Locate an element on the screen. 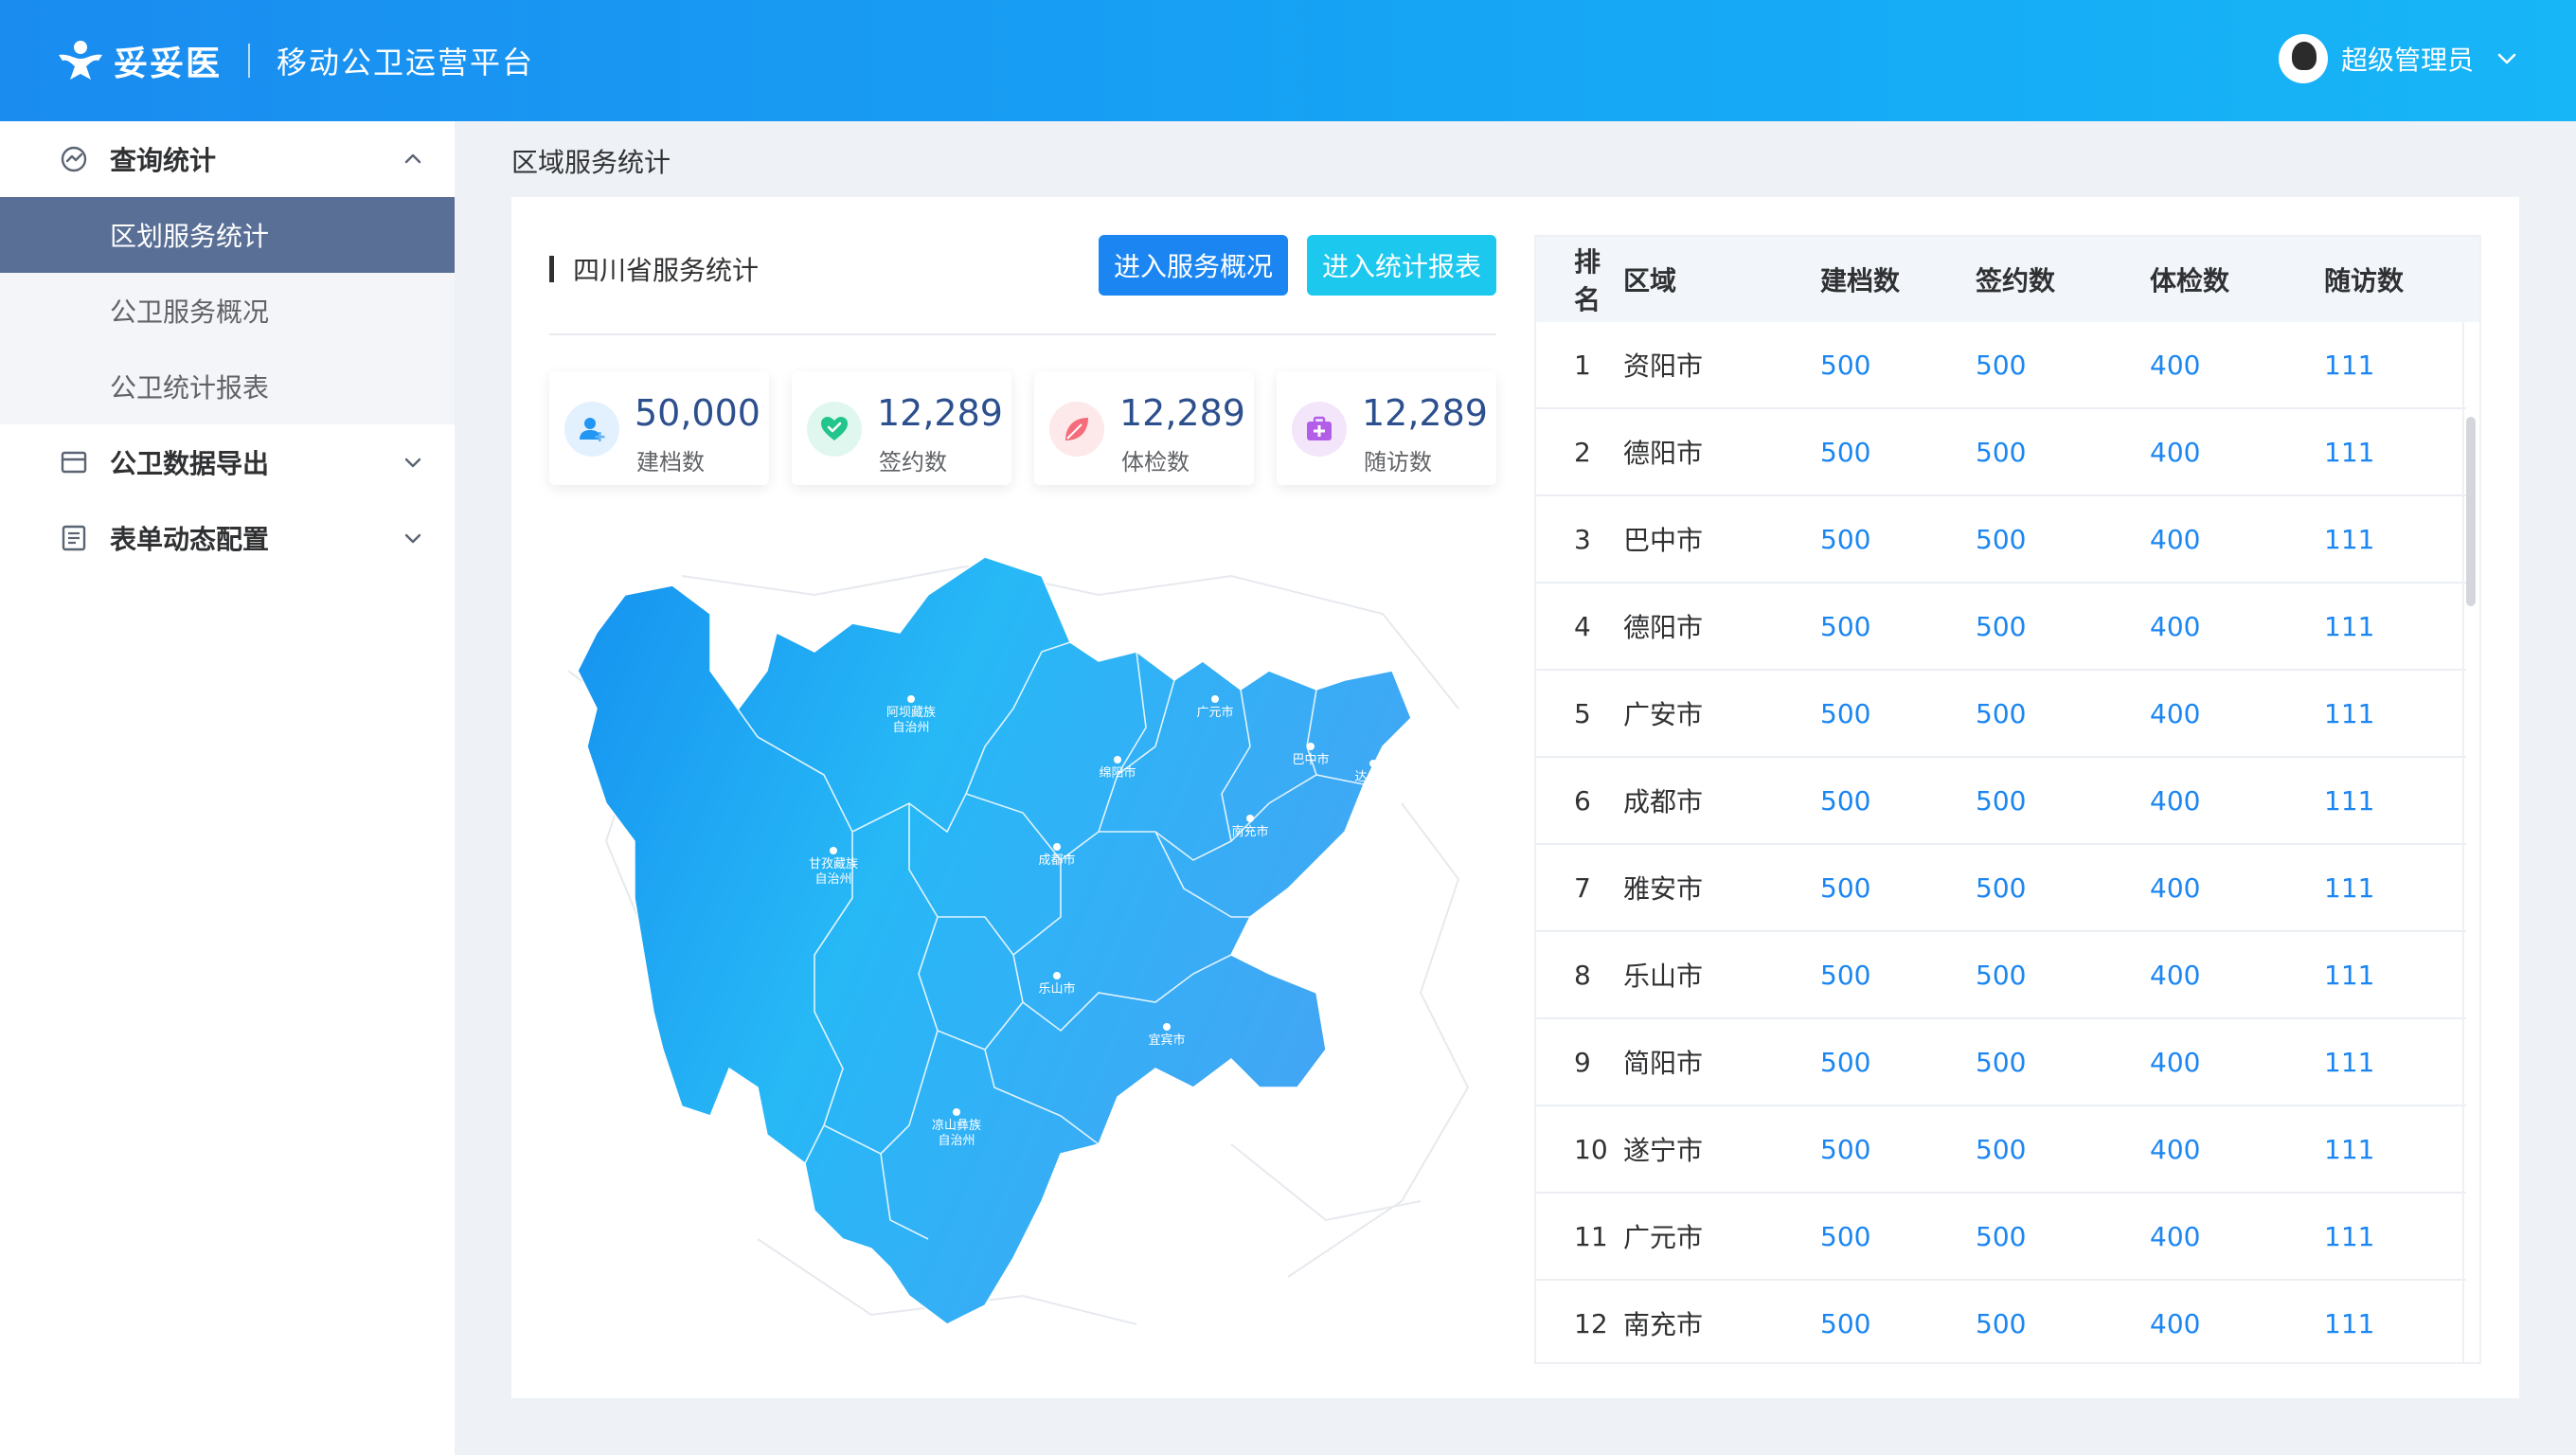  map-label: 凉山彝族 is located at coordinates (956, 1125).